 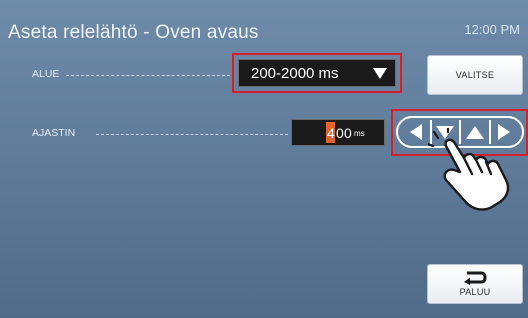 I want to click on timer-digit-2: 0, so click(x=340, y=133).